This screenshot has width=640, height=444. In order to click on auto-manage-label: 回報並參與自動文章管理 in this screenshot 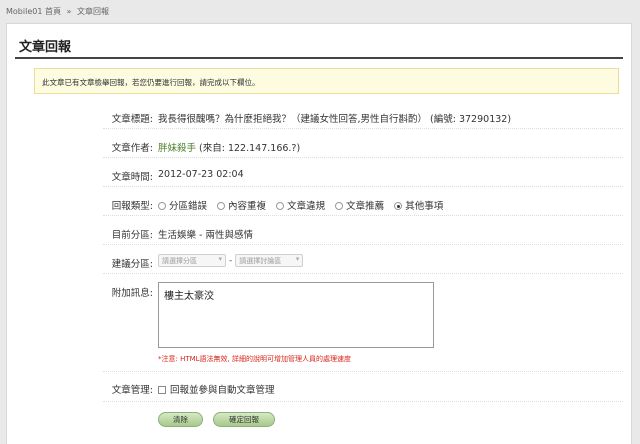, I will do `click(222, 390)`.